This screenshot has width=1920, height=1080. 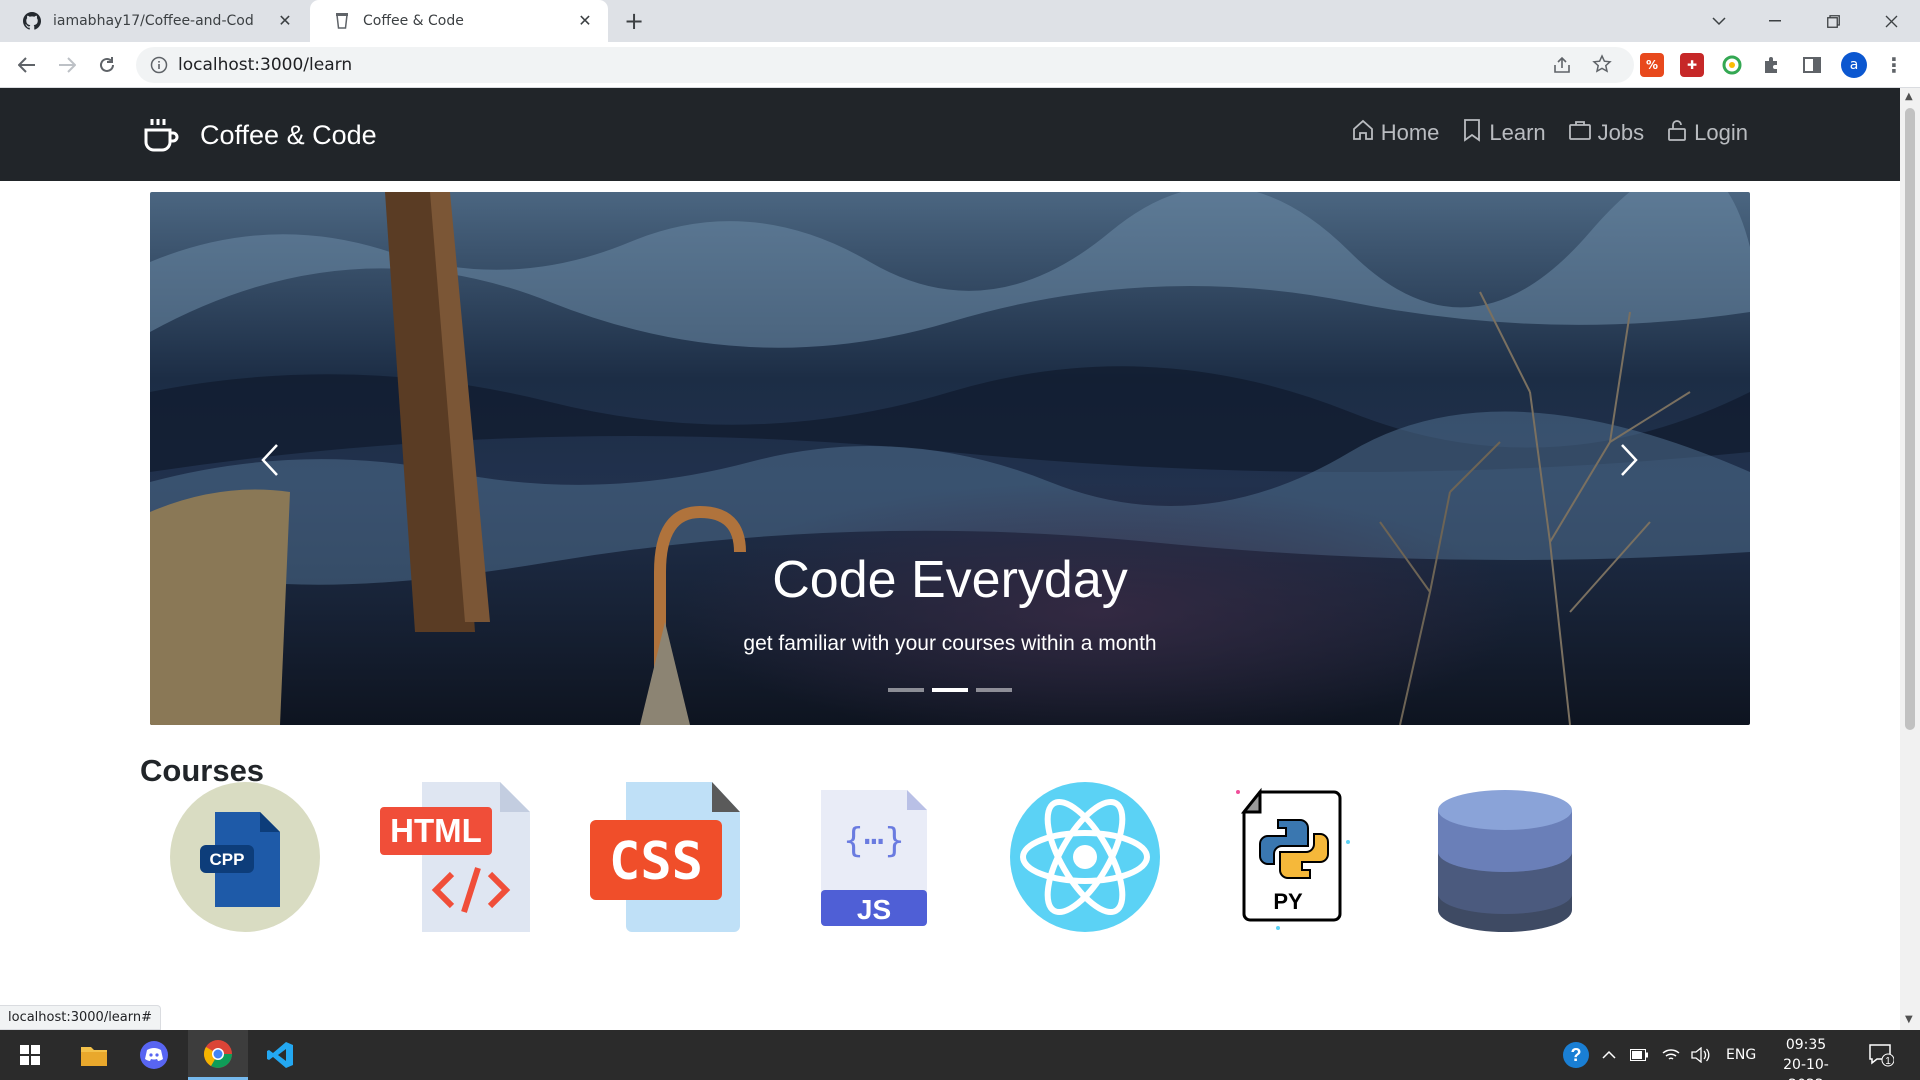 What do you see at coordinates (885, 65) in the screenshot?
I see `address-bar: localhost:3000/learn` at bounding box center [885, 65].